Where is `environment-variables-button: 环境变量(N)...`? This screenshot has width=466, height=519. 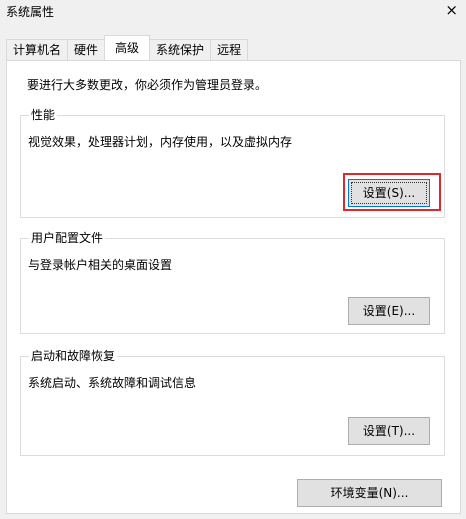 environment-variables-button: 环境变量(N)... is located at coordinates (369, 493).